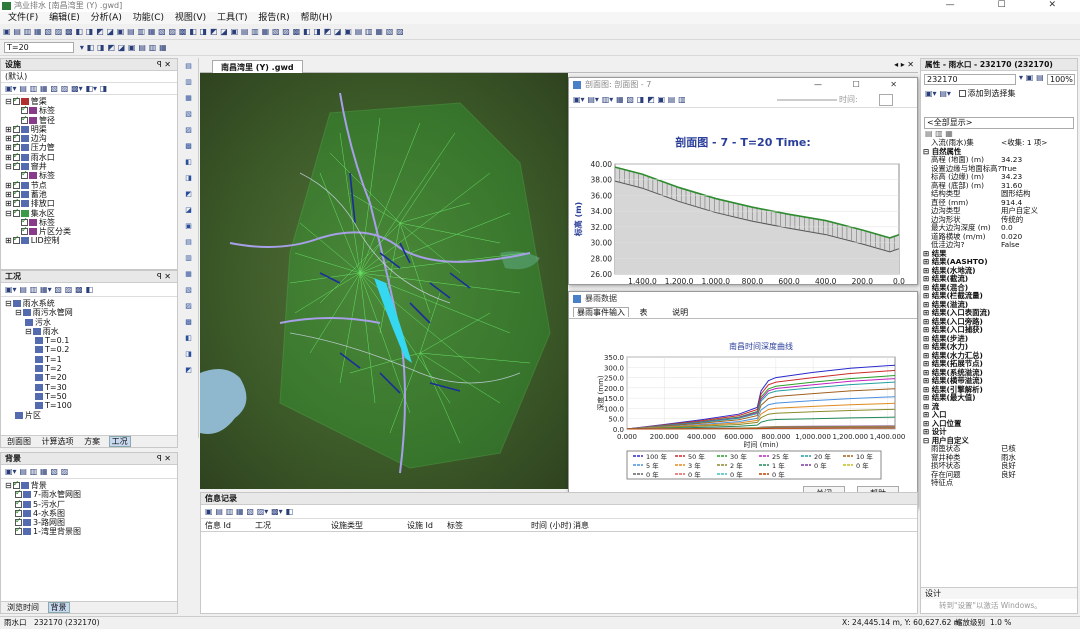 This screenshot has height=629, width=1080. Describe the element at coordinates (1011, 5) in the screenshot. I see `window-controls: — ☐ ✕` at that location.